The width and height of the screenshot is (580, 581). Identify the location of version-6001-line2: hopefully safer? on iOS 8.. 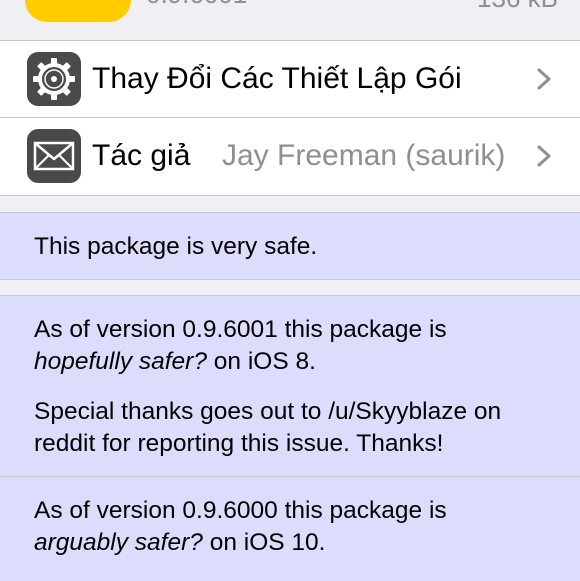
(175, 362).